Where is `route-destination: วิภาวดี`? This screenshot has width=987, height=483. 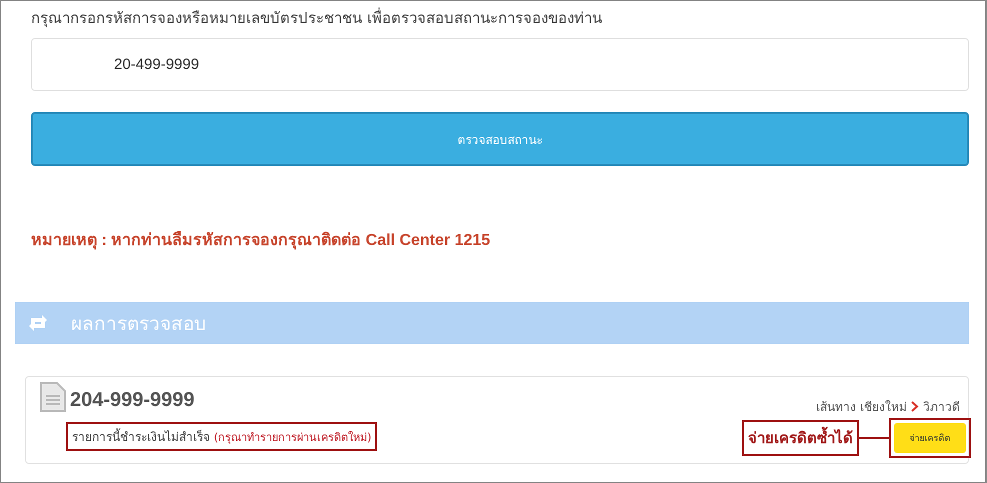
route-destination: วิภาวดี is located at coordinates (941, 407).